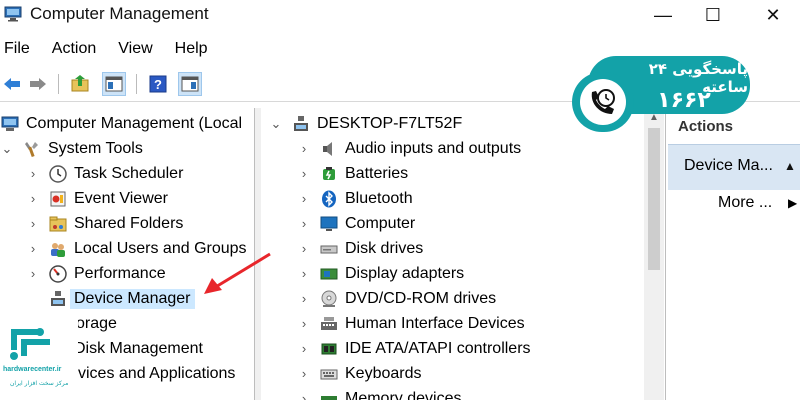 This screenshot has height=400, width=800. I want to click on window-title: Computer Management, so click(119, 13).